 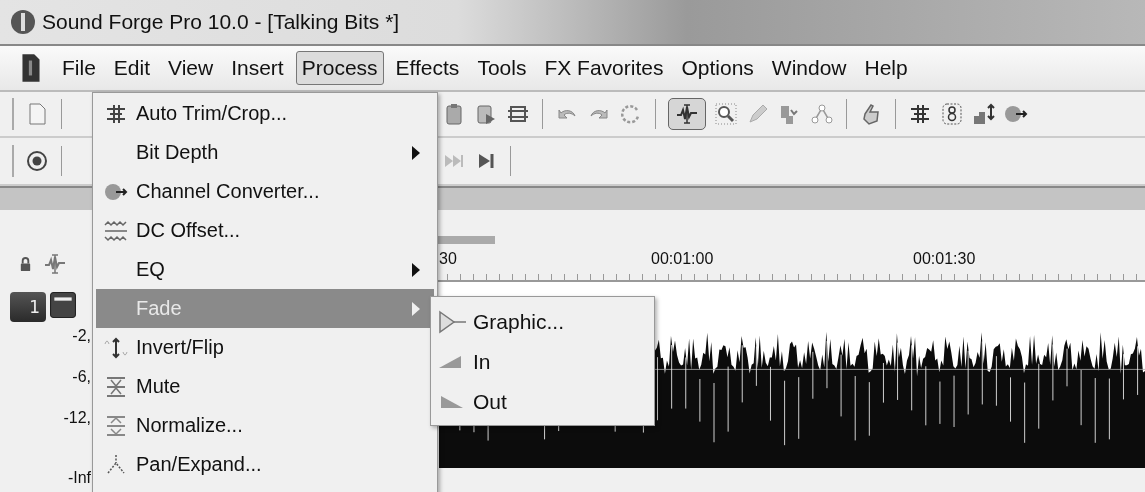 I want to click on menu-item: Process, so click(x=339, y=68).